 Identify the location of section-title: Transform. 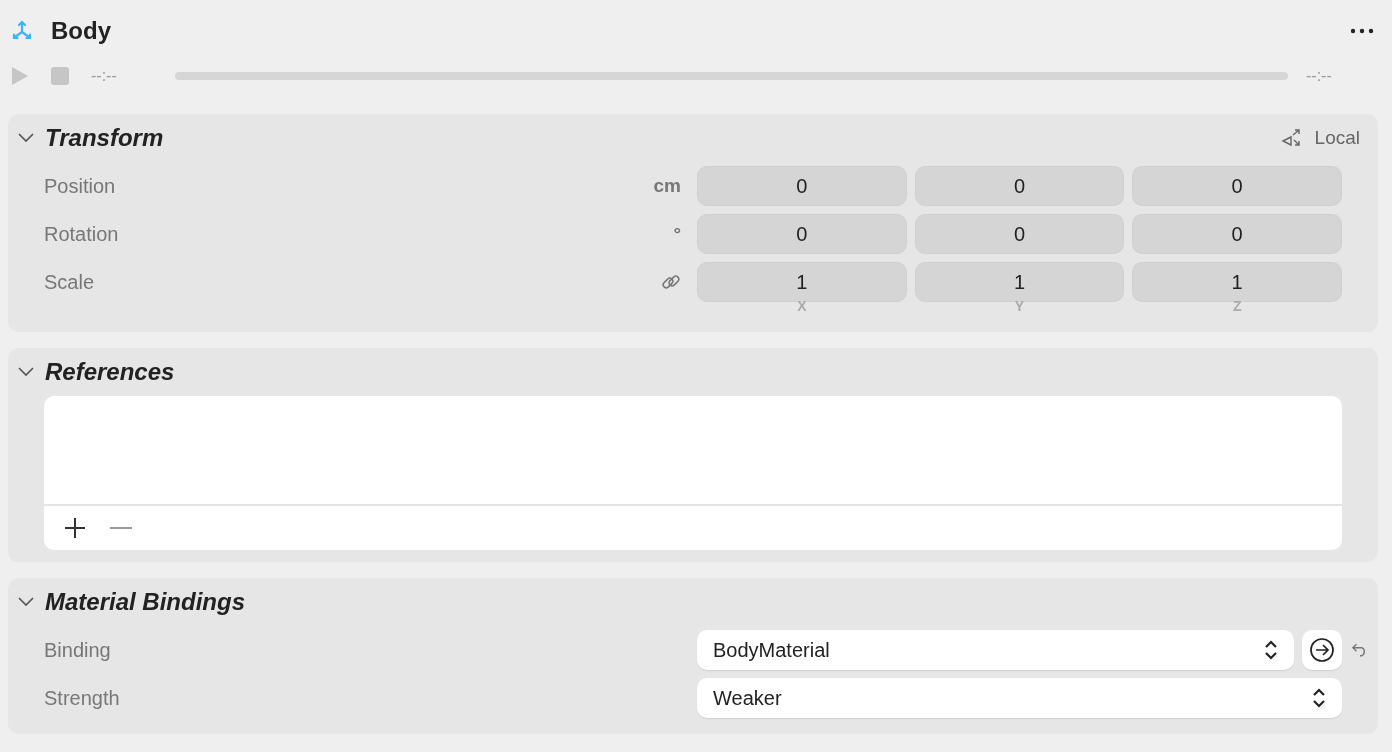
(105, 138).